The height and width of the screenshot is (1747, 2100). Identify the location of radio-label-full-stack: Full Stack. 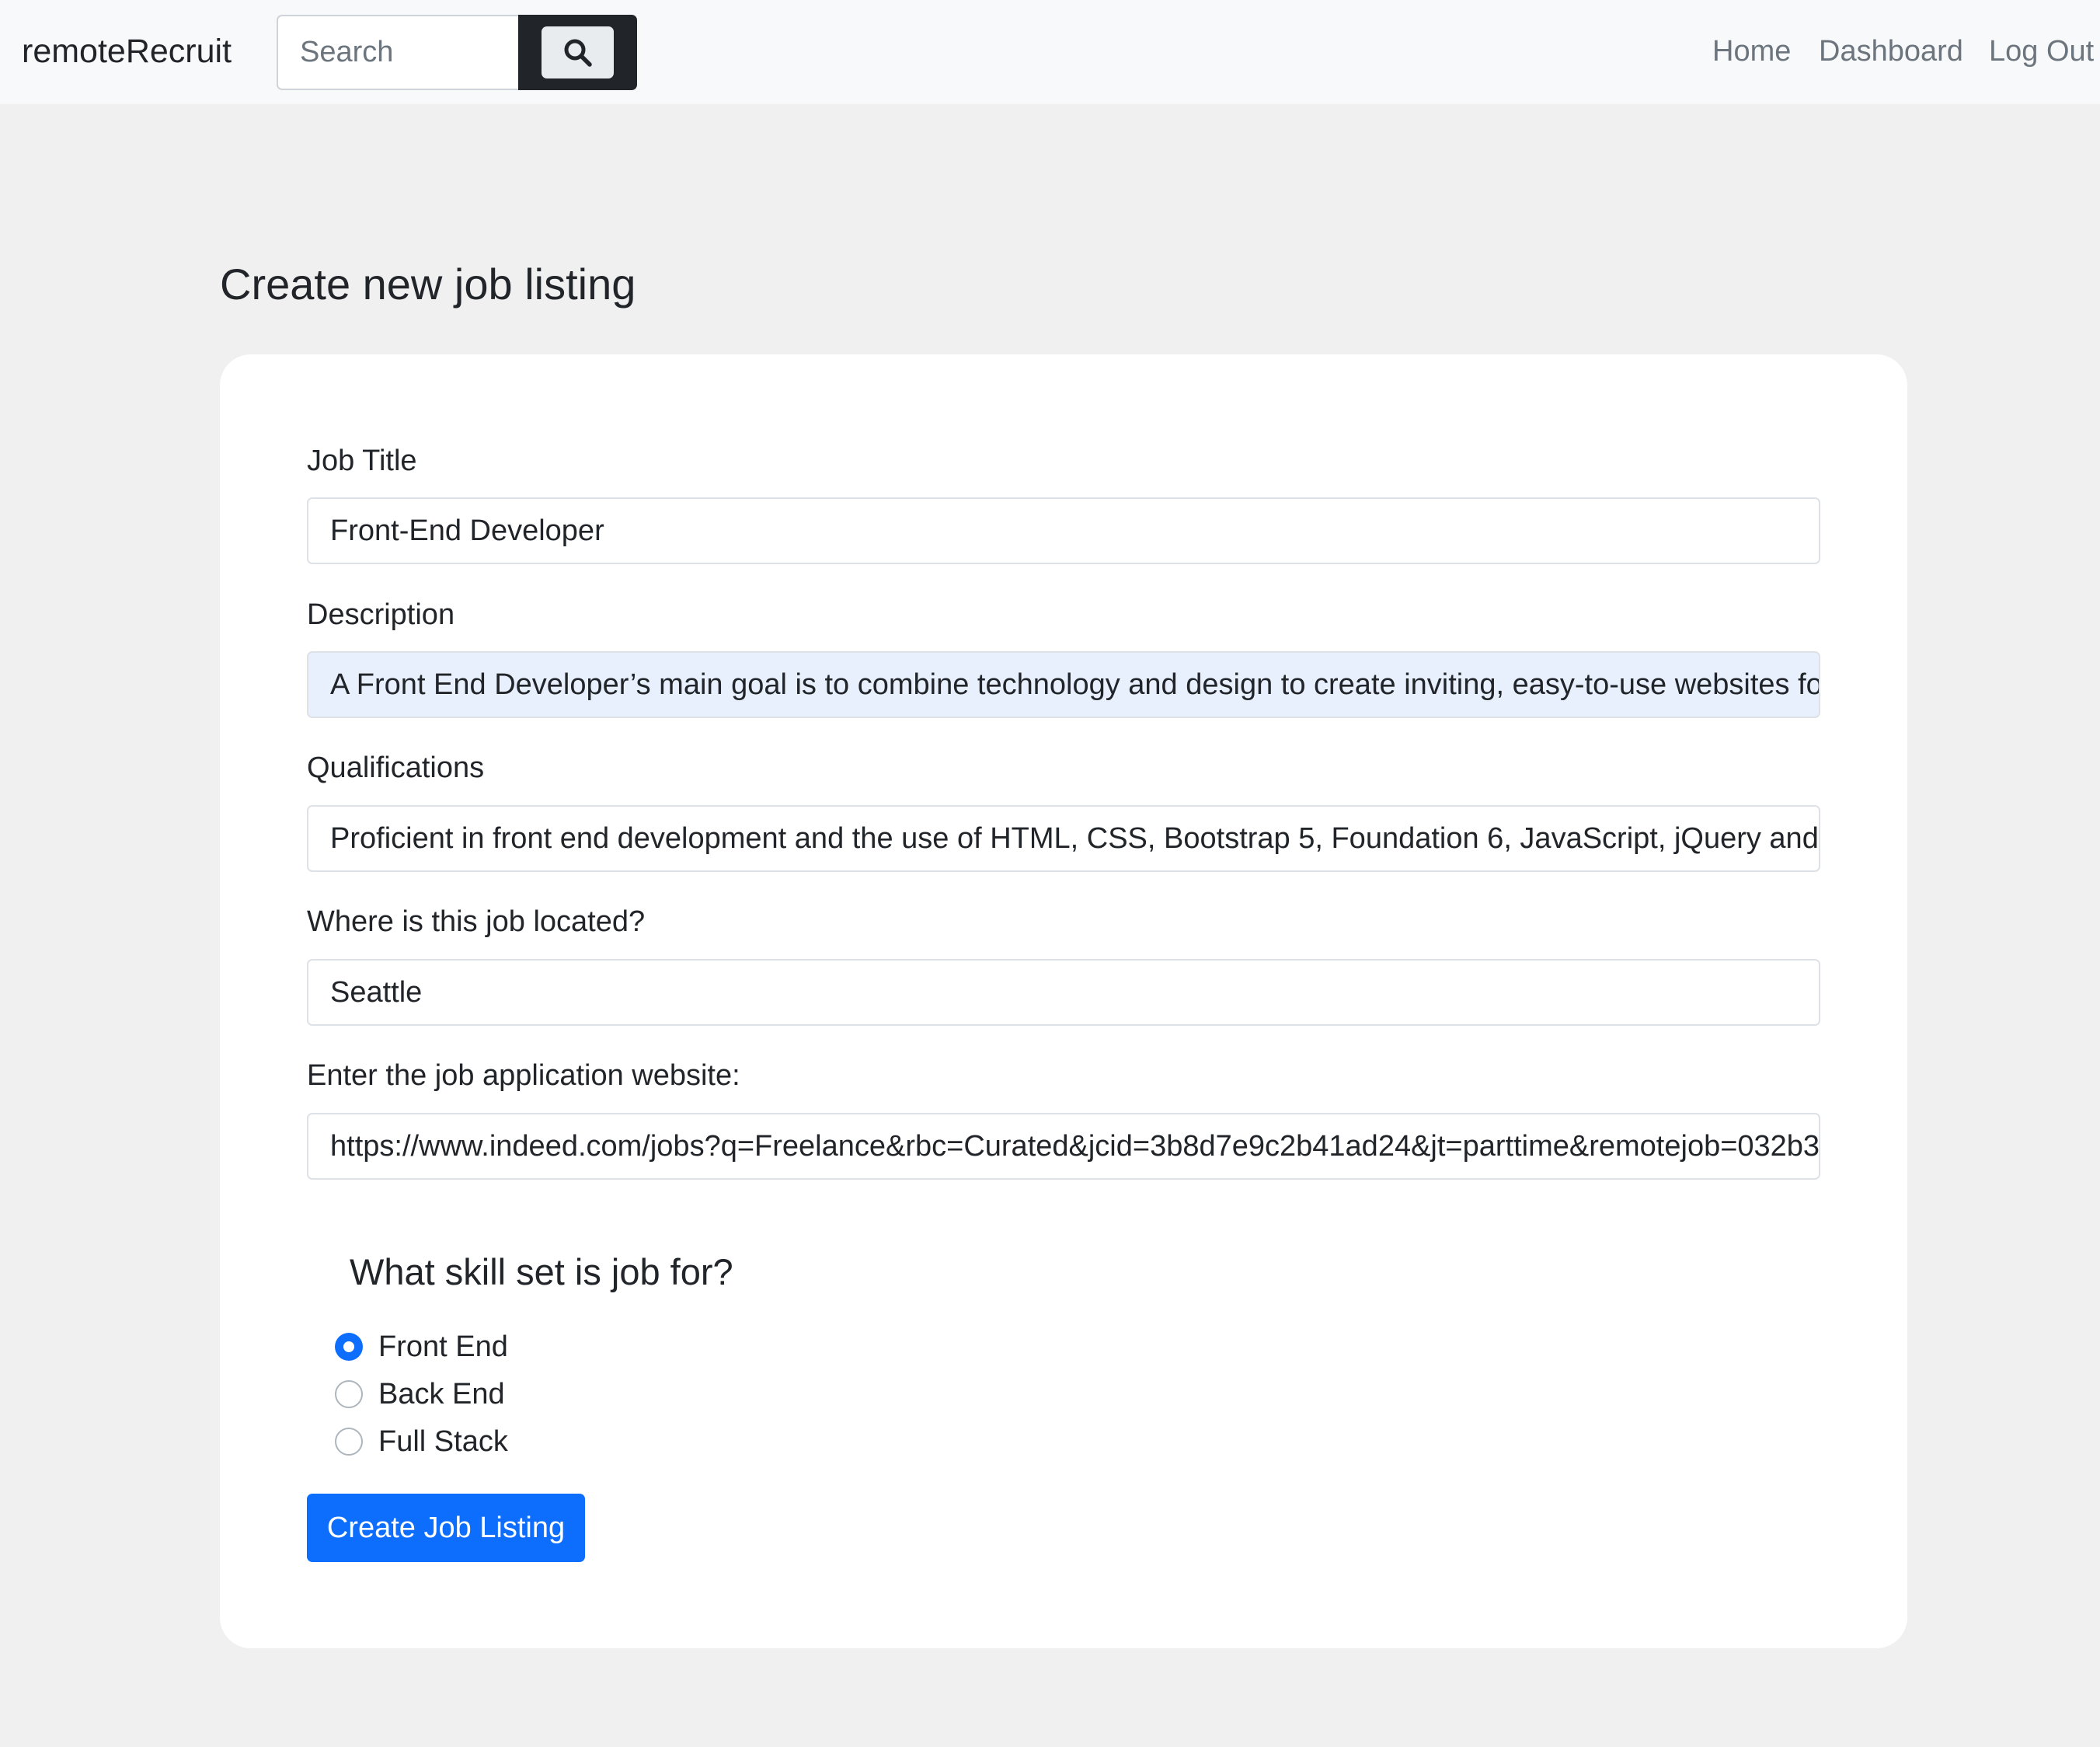
(443, 1441).